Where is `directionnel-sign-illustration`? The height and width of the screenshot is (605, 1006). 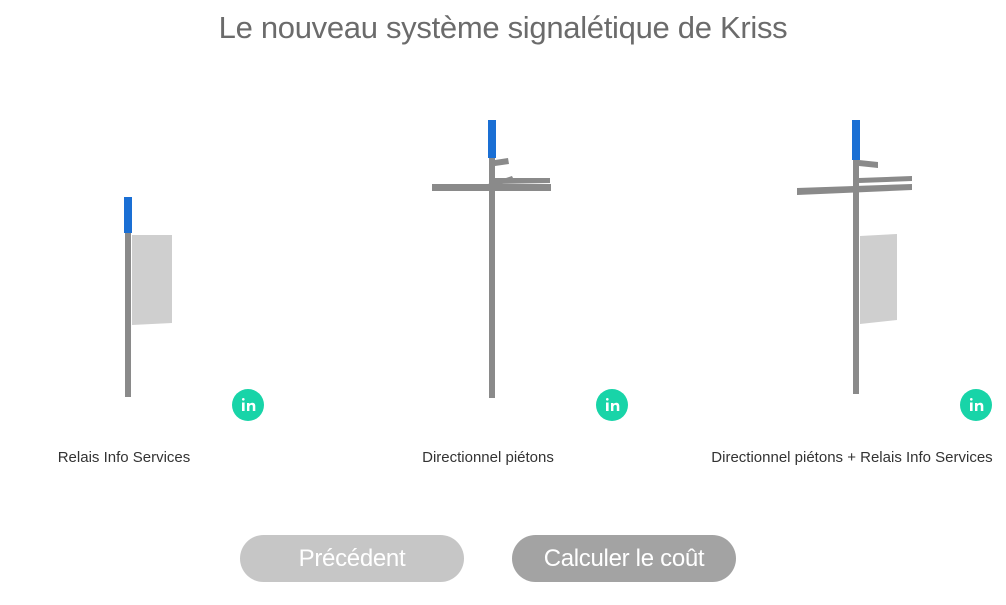
directionnel-sign-illustration is located at coordinates (491, 259).